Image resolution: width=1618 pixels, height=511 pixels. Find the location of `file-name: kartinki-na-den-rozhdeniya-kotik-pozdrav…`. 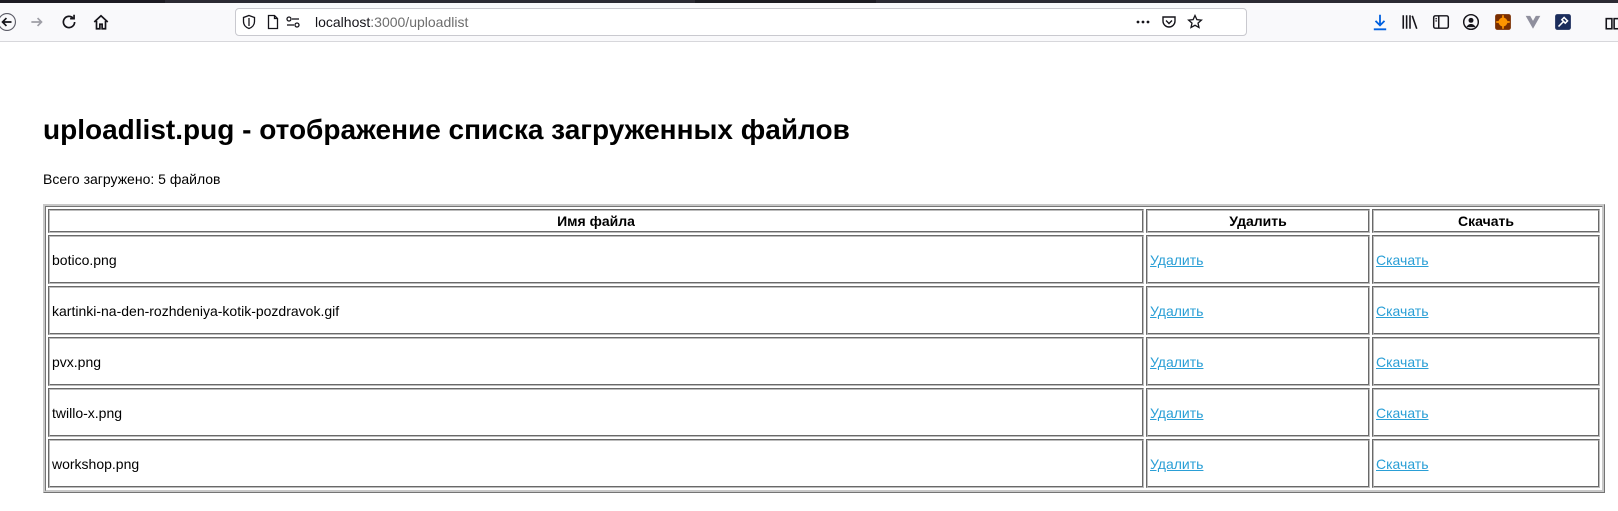

file-name: kartinki-na-den-rozhdeniya-kotik-pozdrav… is located at coordinates (596, 310).